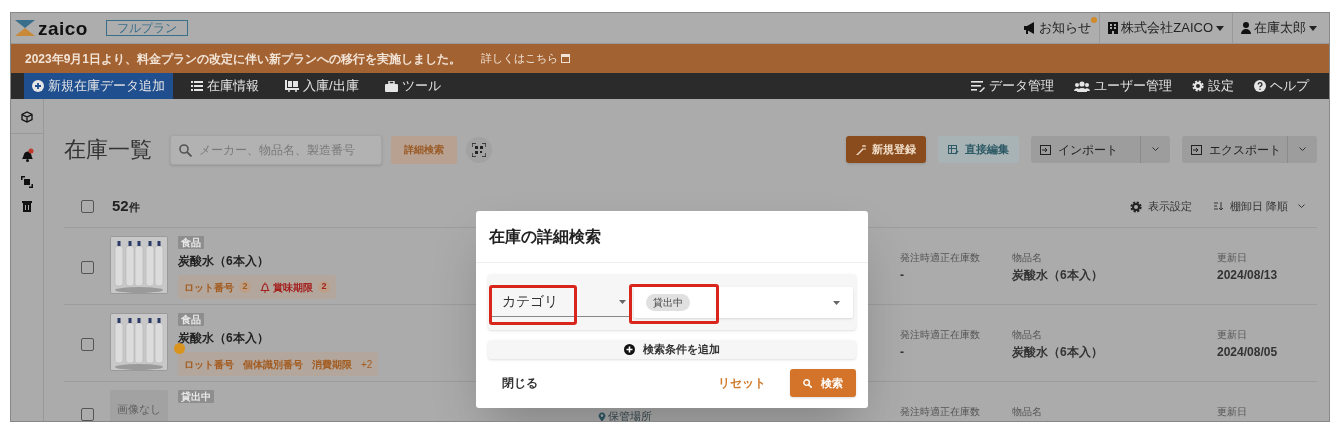  Describe the element at coordinates (1234, 149) in the screenshot. I see `export-button: エクスポート` at that location.